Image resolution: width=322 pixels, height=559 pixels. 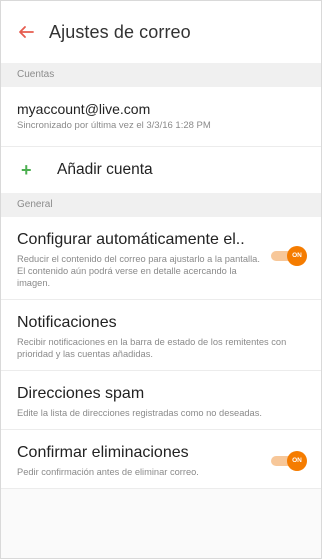 I want to click on add-account-button: + Añadir cuenta, so click(x=161, y=170).